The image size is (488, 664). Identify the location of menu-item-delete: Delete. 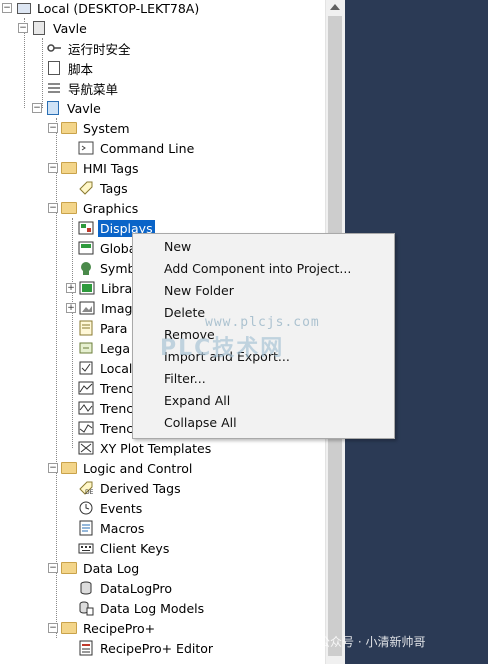
(184, 313).